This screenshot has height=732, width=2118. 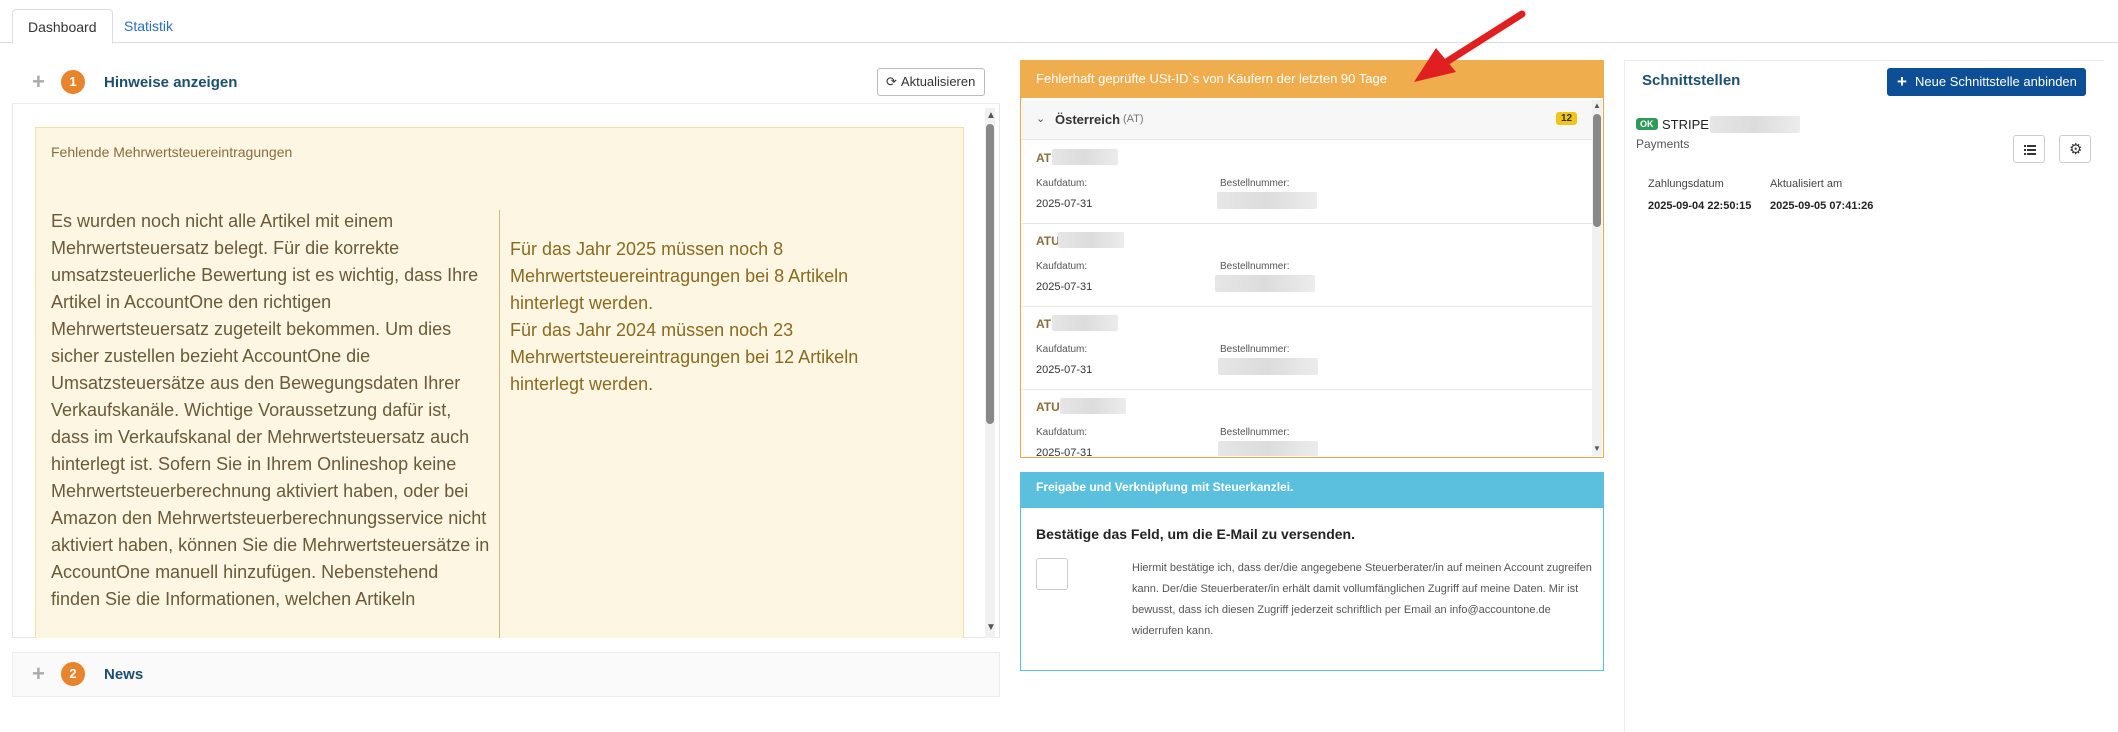 What do you see at coordinates (1307, 120) in the screenshot?
I see `country-group-row: ⌄ Österreich (AT) 12` at bounding box center [1307, 120].